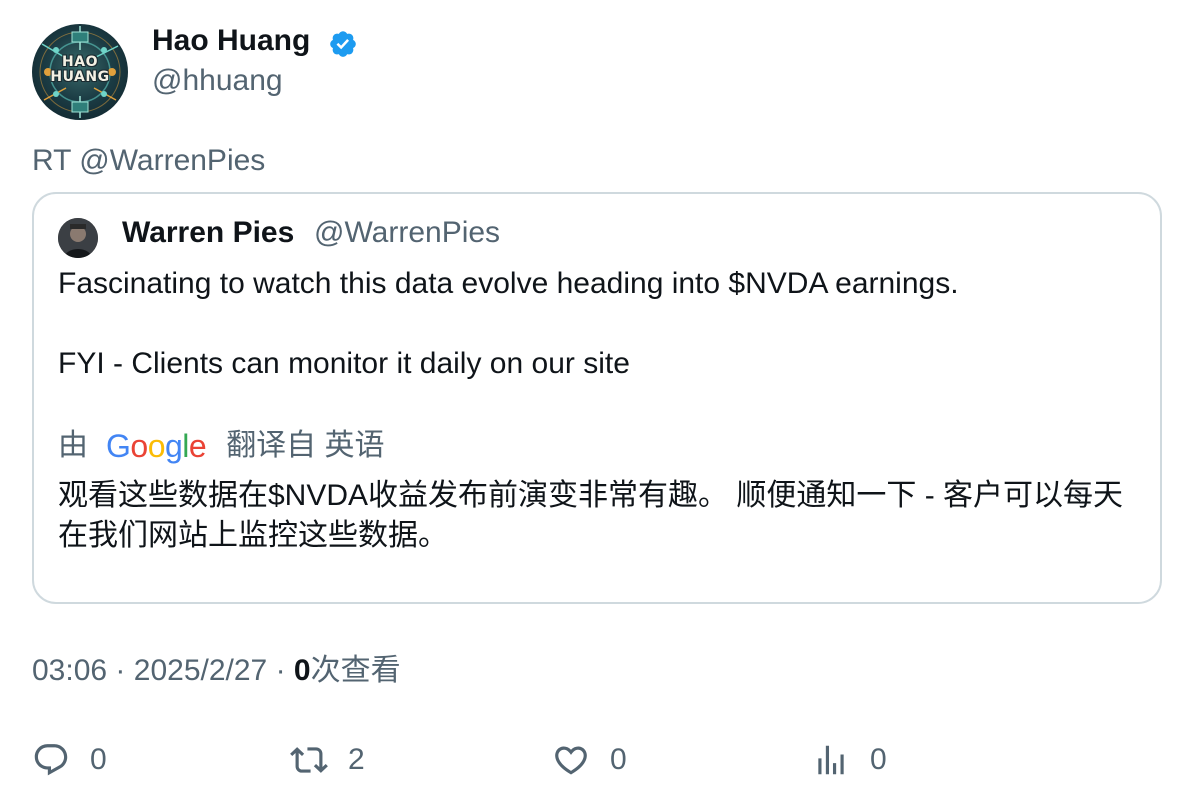 The height and width of the screenshot is (806, 1196). What do you see at coordinates (618, 759) in the screenshot?
I see `like-count: 0` at bounding box center [618, 759].